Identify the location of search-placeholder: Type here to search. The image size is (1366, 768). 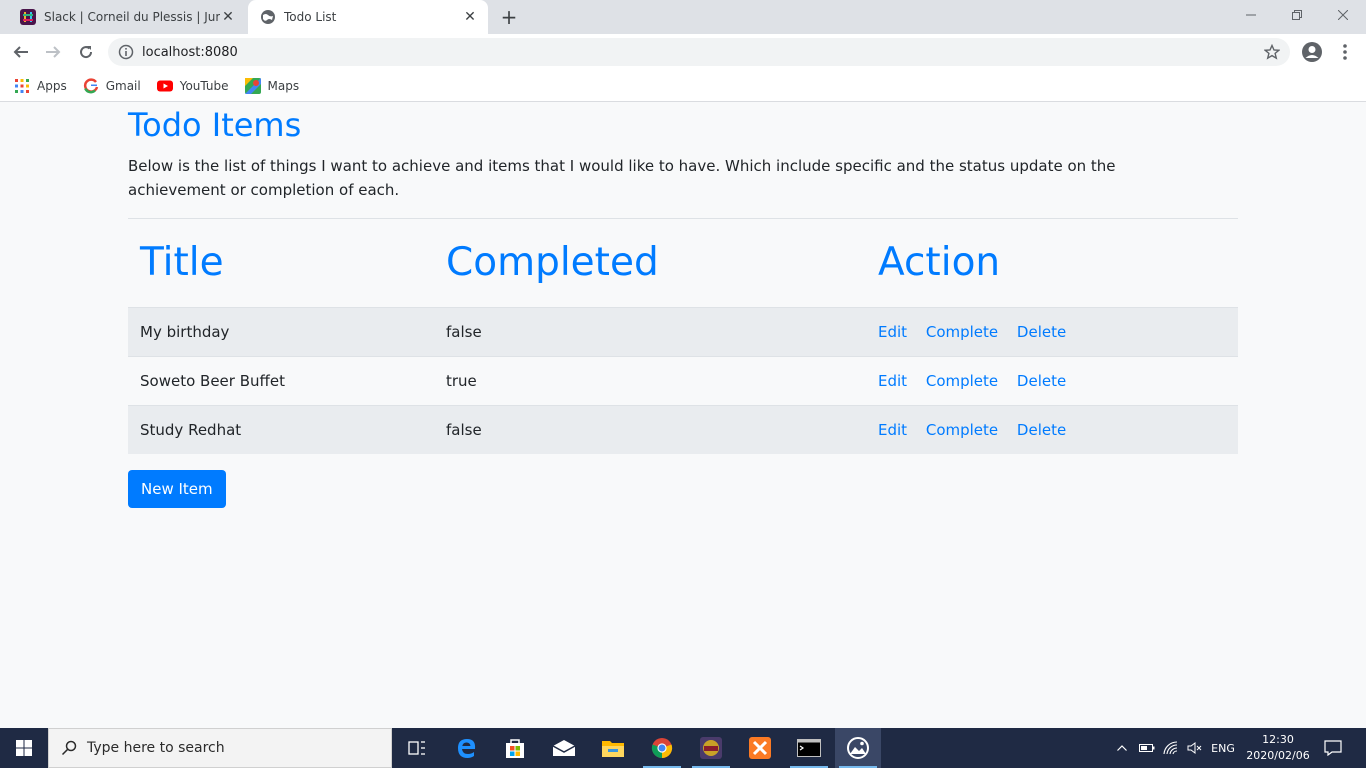
(156, 748).